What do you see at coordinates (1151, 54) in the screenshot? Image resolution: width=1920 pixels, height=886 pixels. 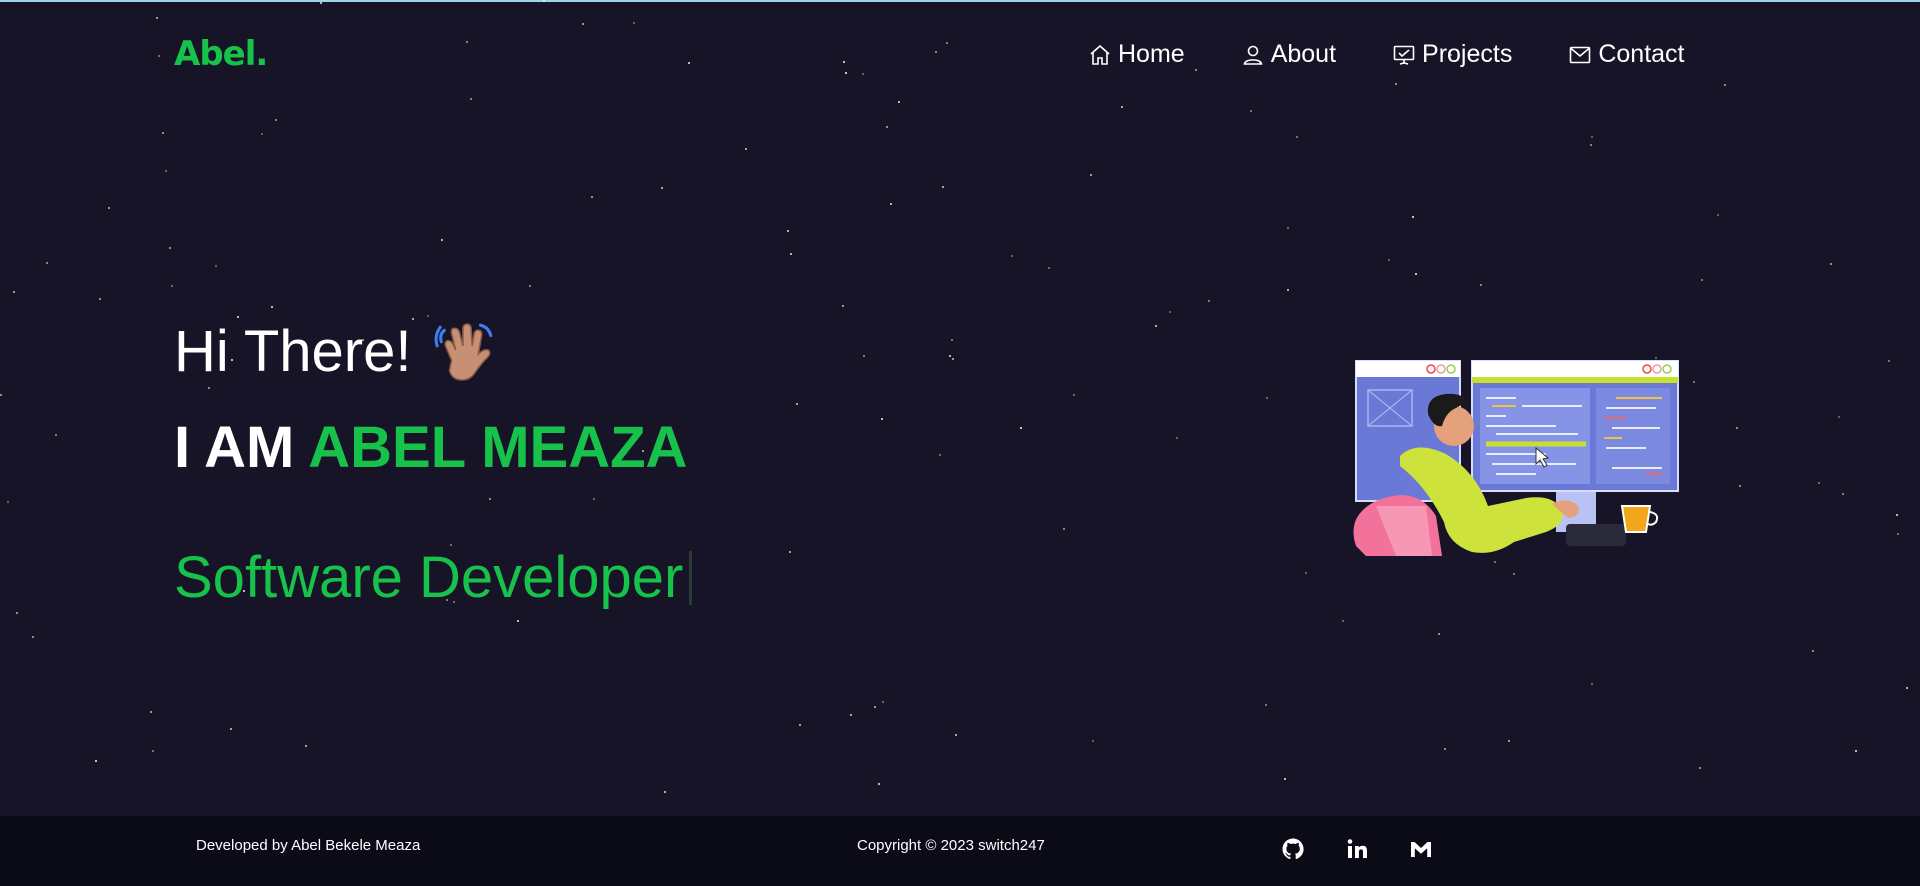 I see `nav-item-label: Home` at bounding box center [1151, 54].